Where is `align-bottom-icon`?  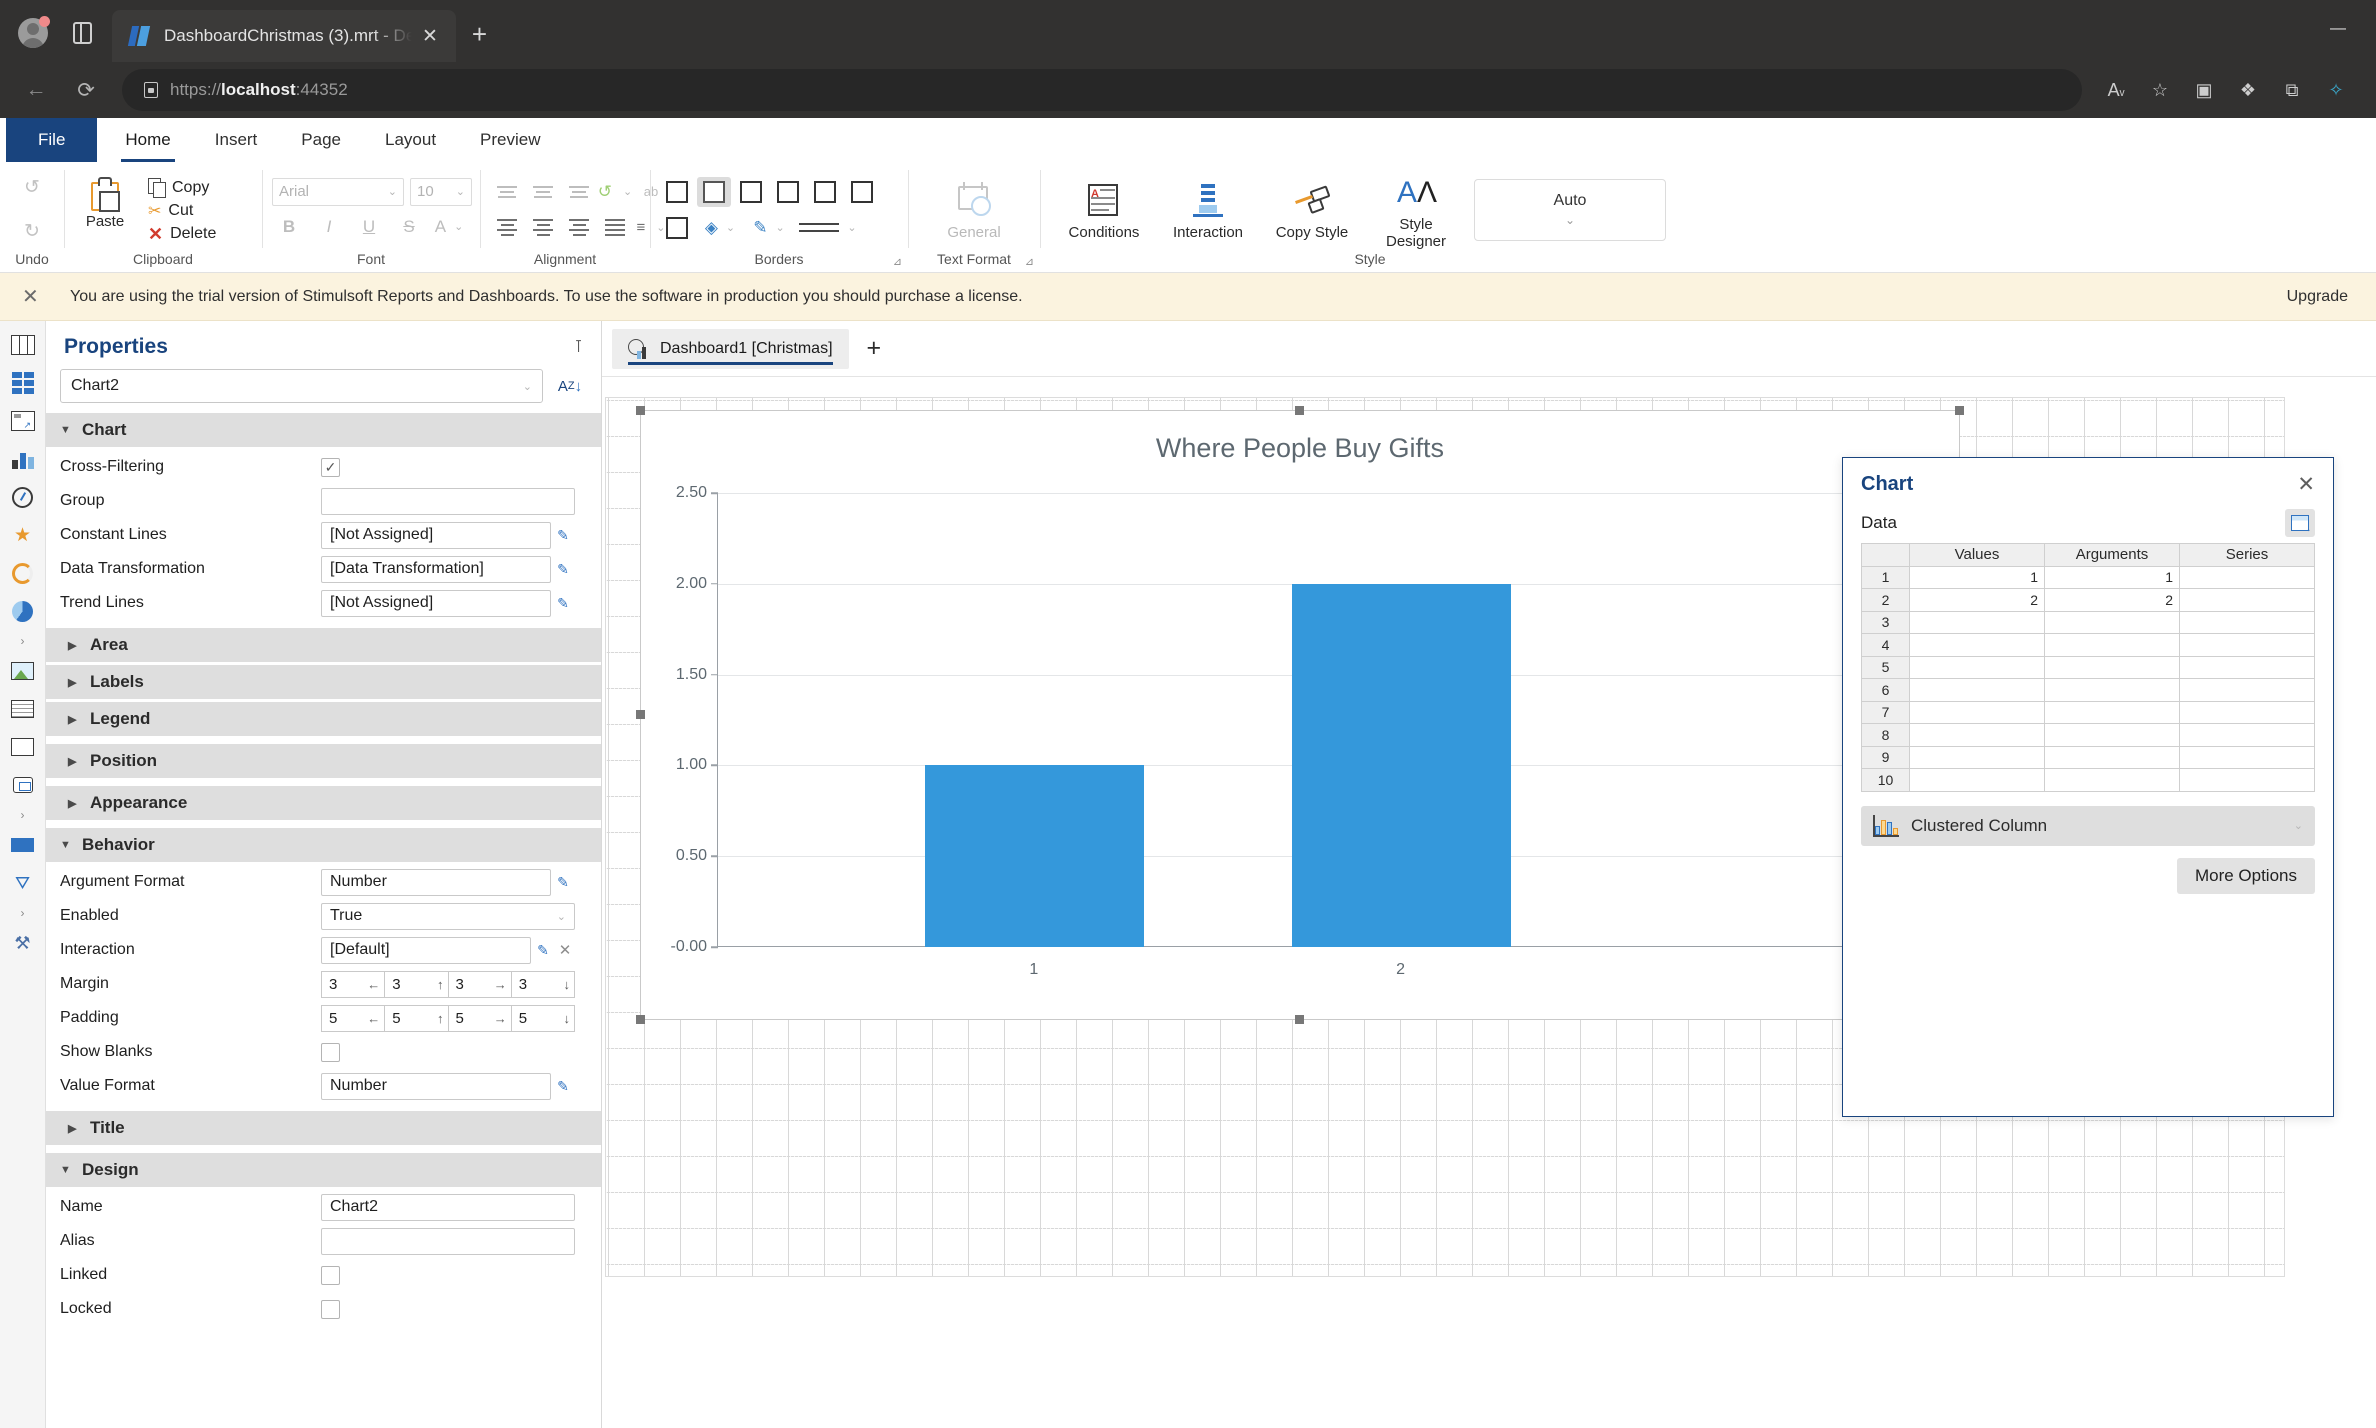
align-bottom-icon is located at coordinates (579, 192).